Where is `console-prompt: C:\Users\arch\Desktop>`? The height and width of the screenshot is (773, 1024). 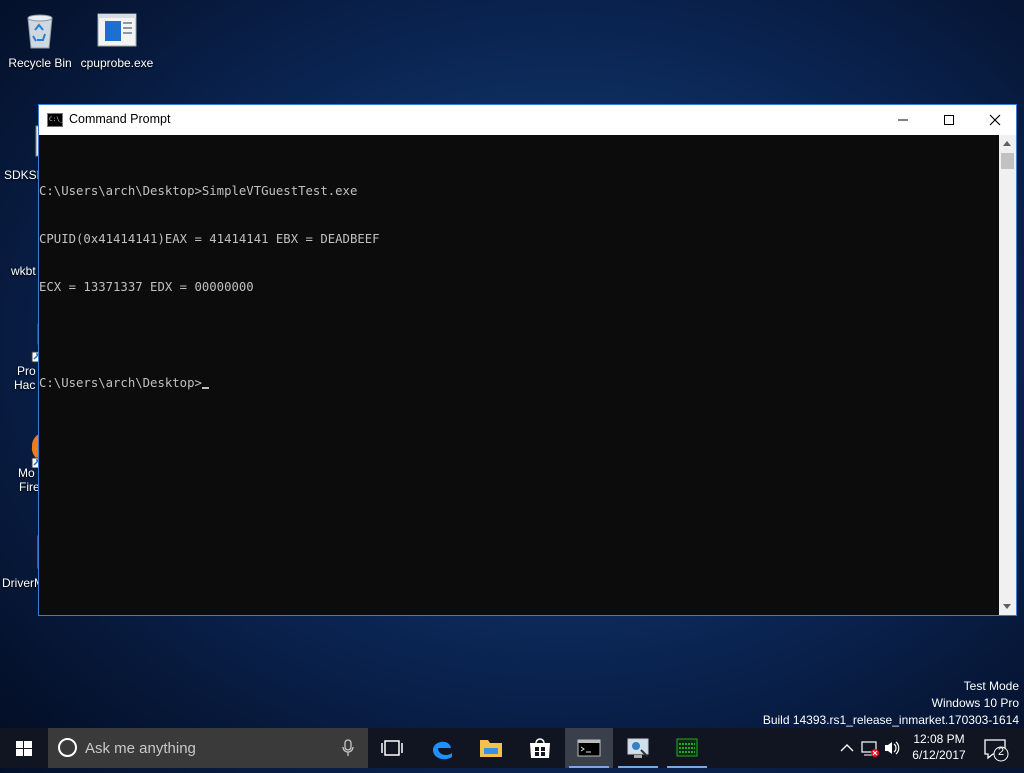
console-prompt: C:\Users\arch\Desktop> is located at coordinates (120, 383).